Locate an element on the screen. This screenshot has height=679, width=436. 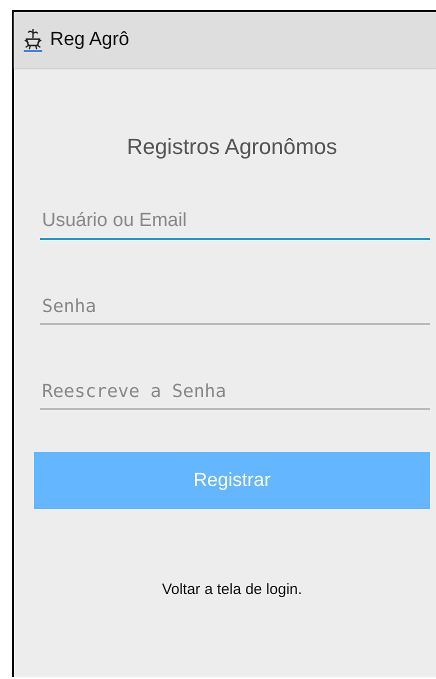
page-heading: Registros Agronômos is located at coordinates (232, 147).